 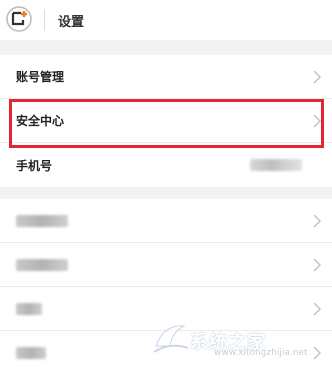 I want to click on watermark: 系统之家 www.xitongzhijia.net, so click(x=240, y=339).